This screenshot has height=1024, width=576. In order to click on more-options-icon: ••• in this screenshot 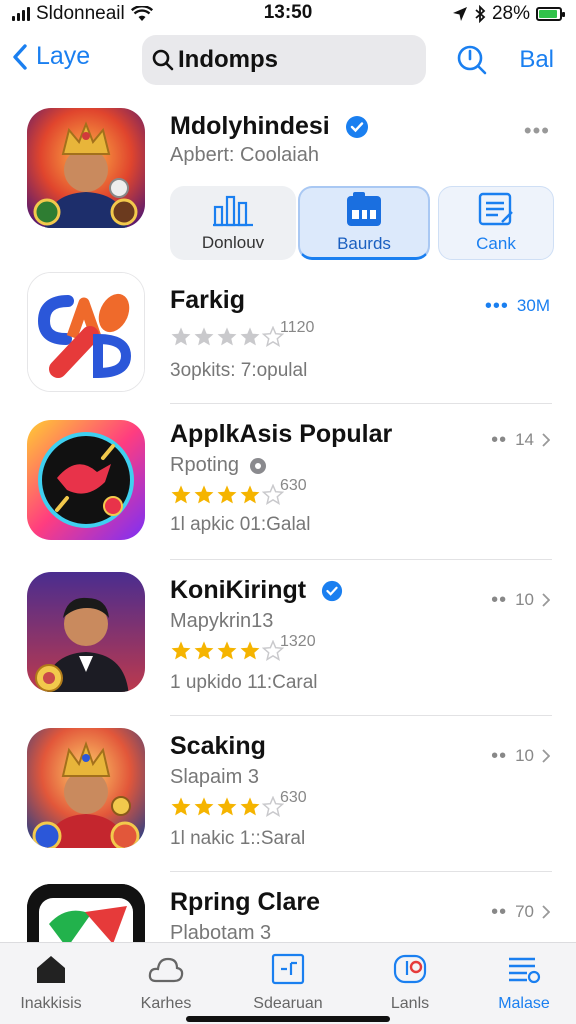, I will do `click(537, 131)`.